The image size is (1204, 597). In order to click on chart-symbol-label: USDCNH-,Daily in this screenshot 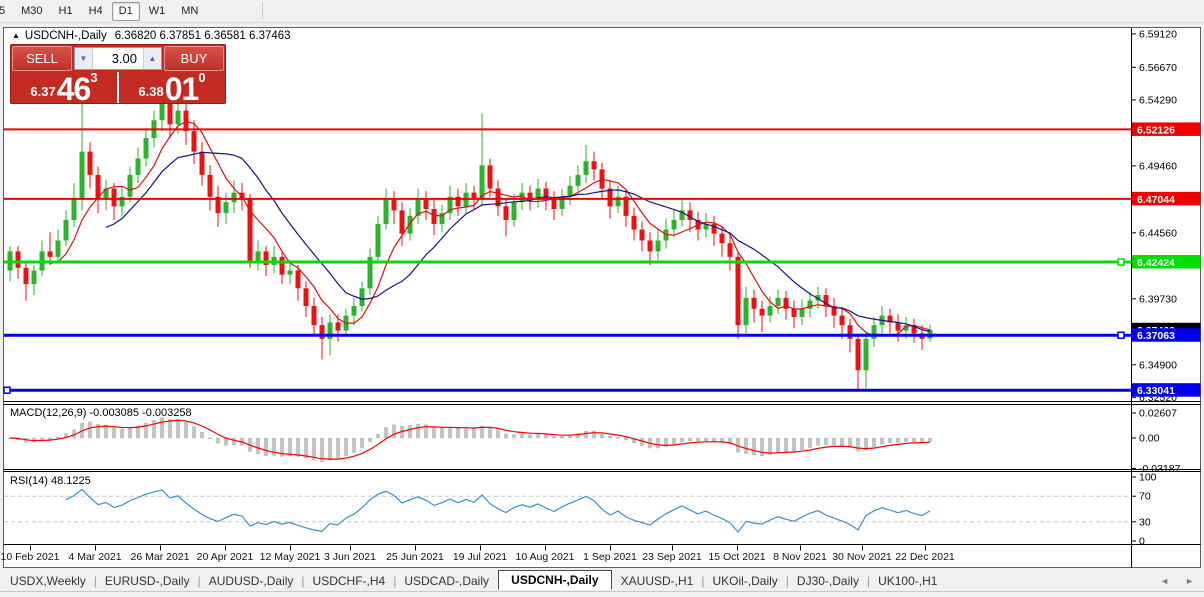, I will do `click(65, 36)`.